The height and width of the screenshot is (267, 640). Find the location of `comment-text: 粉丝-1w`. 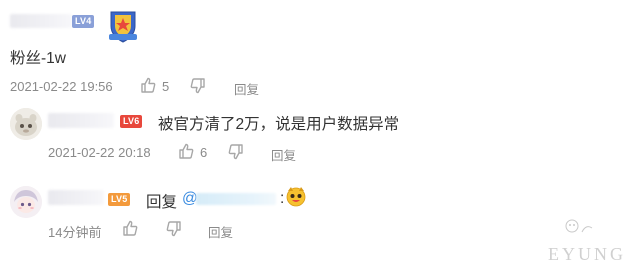

comment-text: 粉丝-1w is located at coordinates (38, 58).